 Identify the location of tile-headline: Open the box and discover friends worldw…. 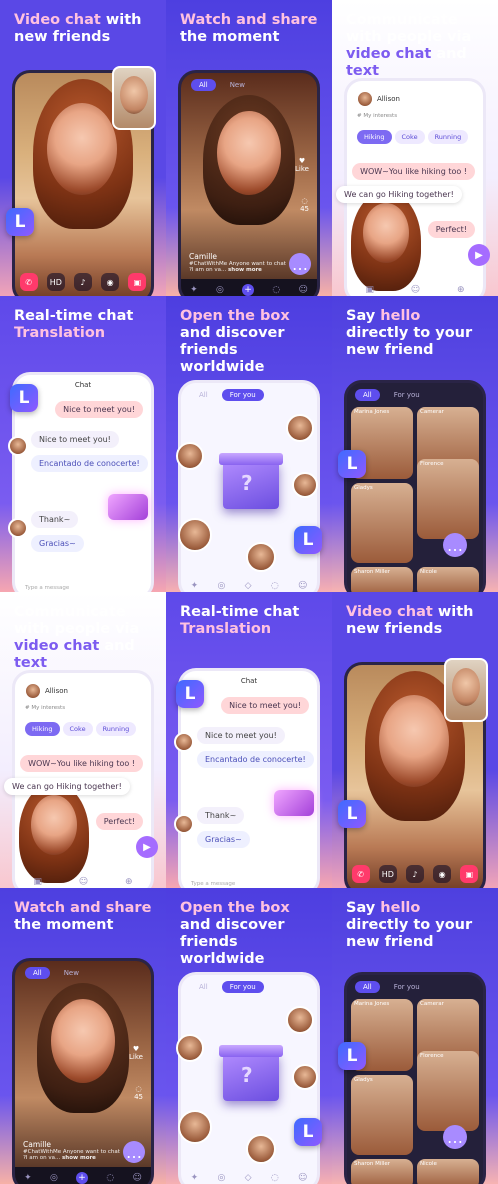
(235, 341).